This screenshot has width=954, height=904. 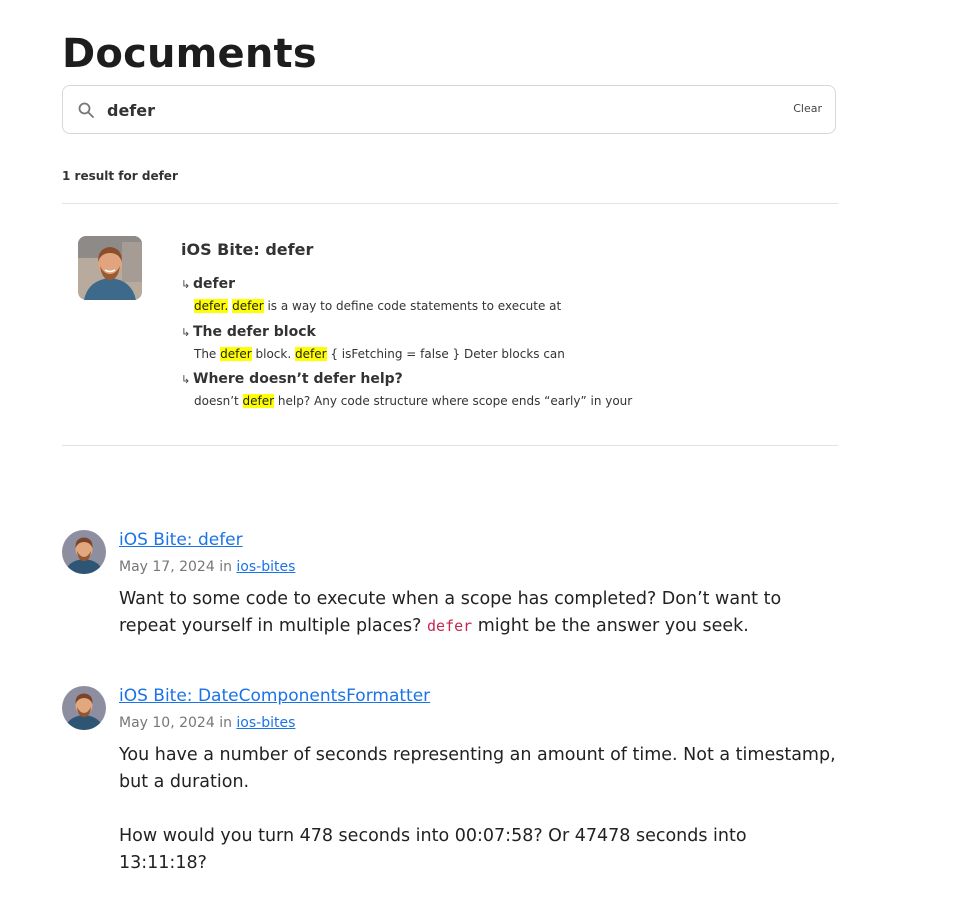 I want to click on section-heading: ↳ defer, so click(x=481, y=284).